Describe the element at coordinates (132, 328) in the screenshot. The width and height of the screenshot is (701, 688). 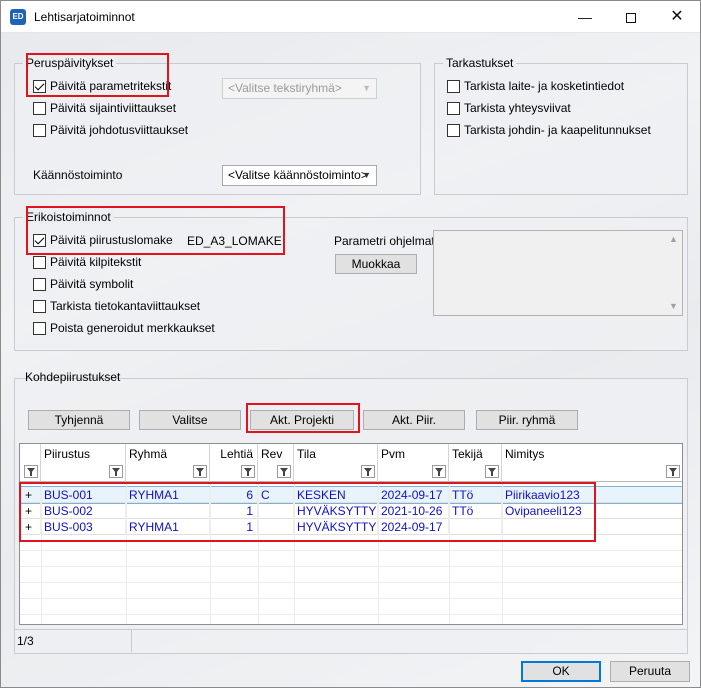
I see `remove-generated-markings-label: Poista generoidut merkkaukset` at that location.